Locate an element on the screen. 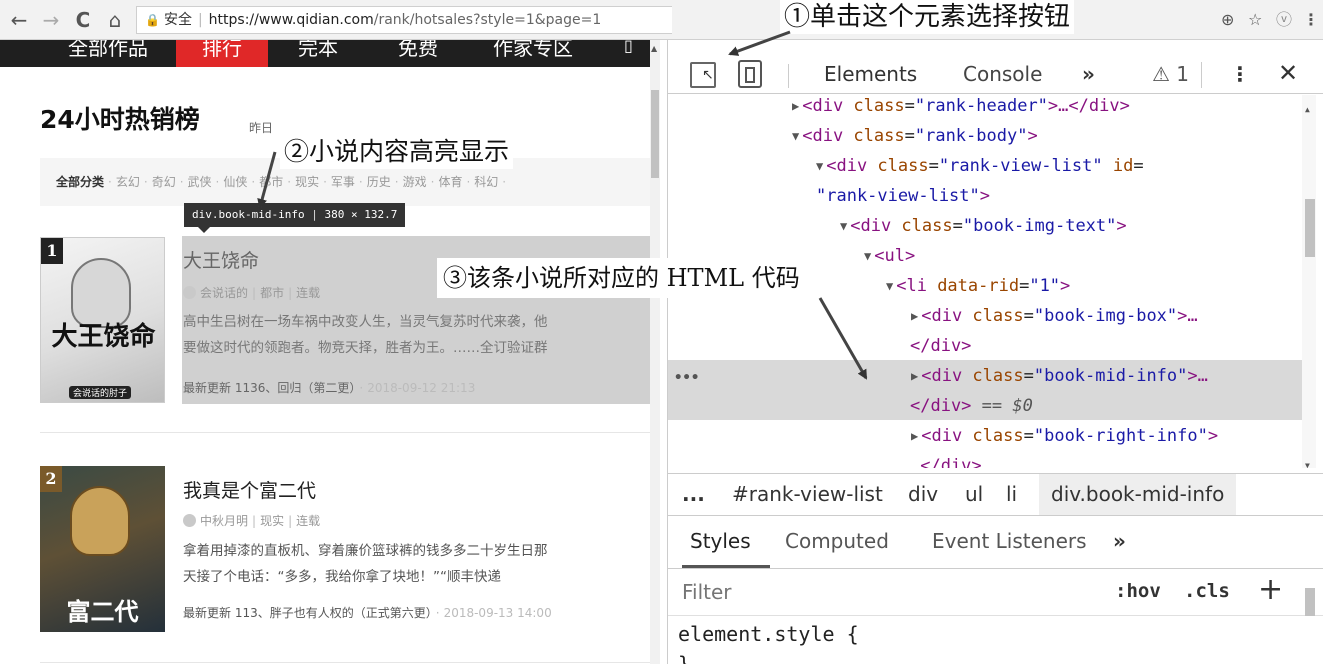 The height and width of the screenshot is (664, 1323). devtools-menu-icon: ⋮ is located at coordinates (1240, 74).